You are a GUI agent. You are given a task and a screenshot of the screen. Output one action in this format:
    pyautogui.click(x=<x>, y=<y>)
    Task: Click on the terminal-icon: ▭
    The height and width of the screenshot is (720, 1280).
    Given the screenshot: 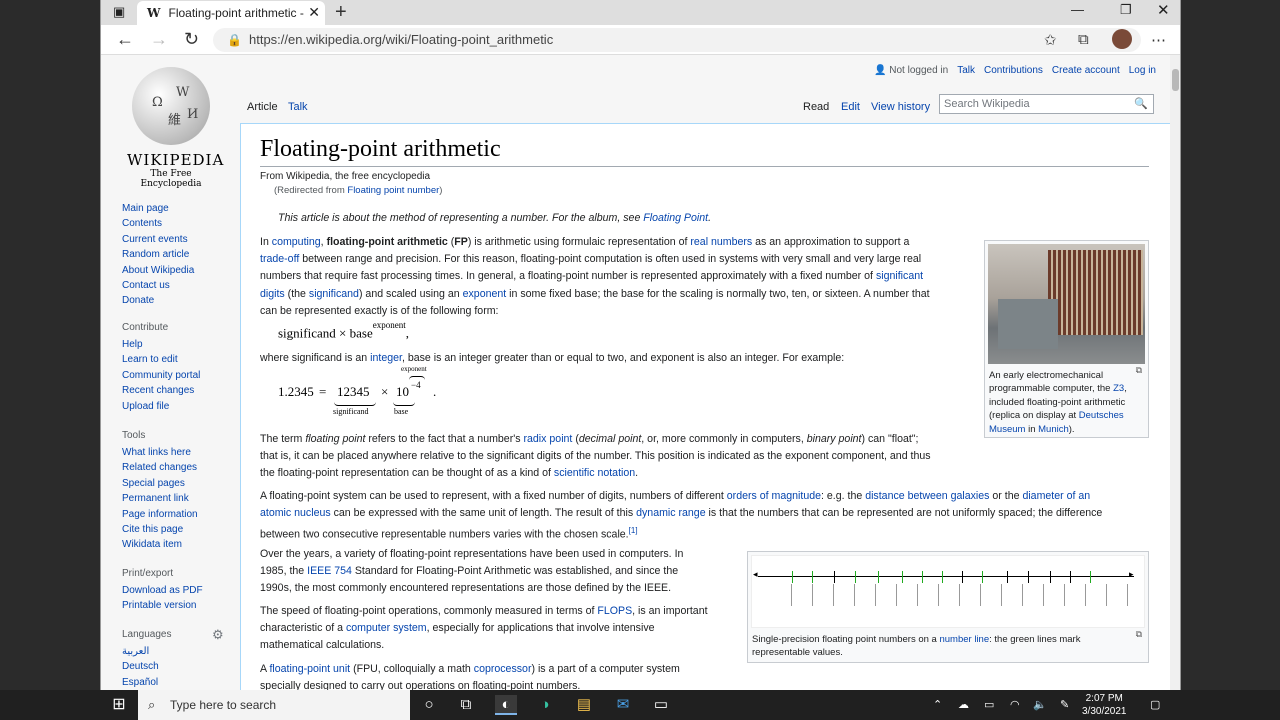 What is the action you would take?
    pyautogui.click(x=661, y=705)
    